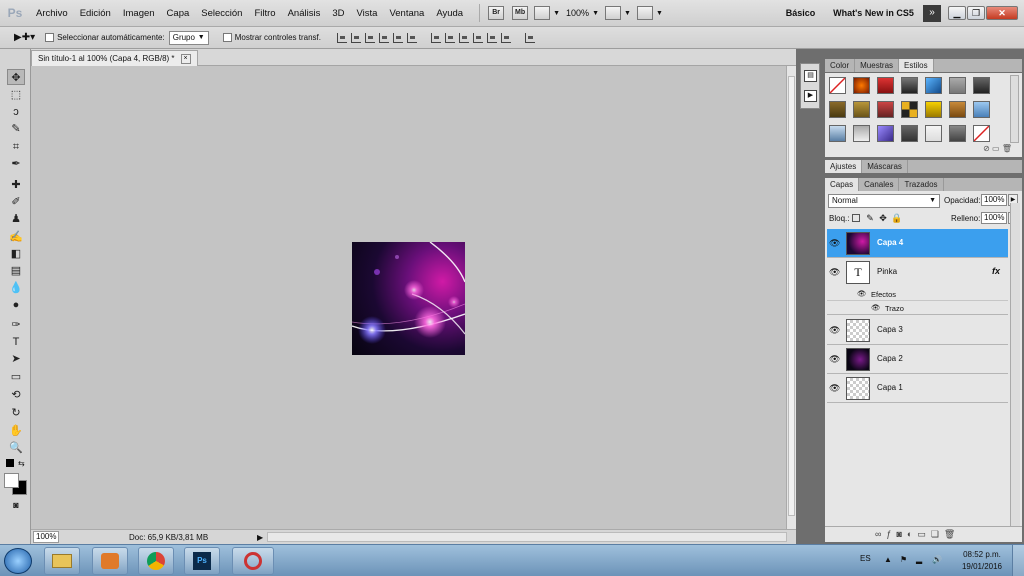  I want to click on hand-tool-icon: ✋, so click(16, 431).